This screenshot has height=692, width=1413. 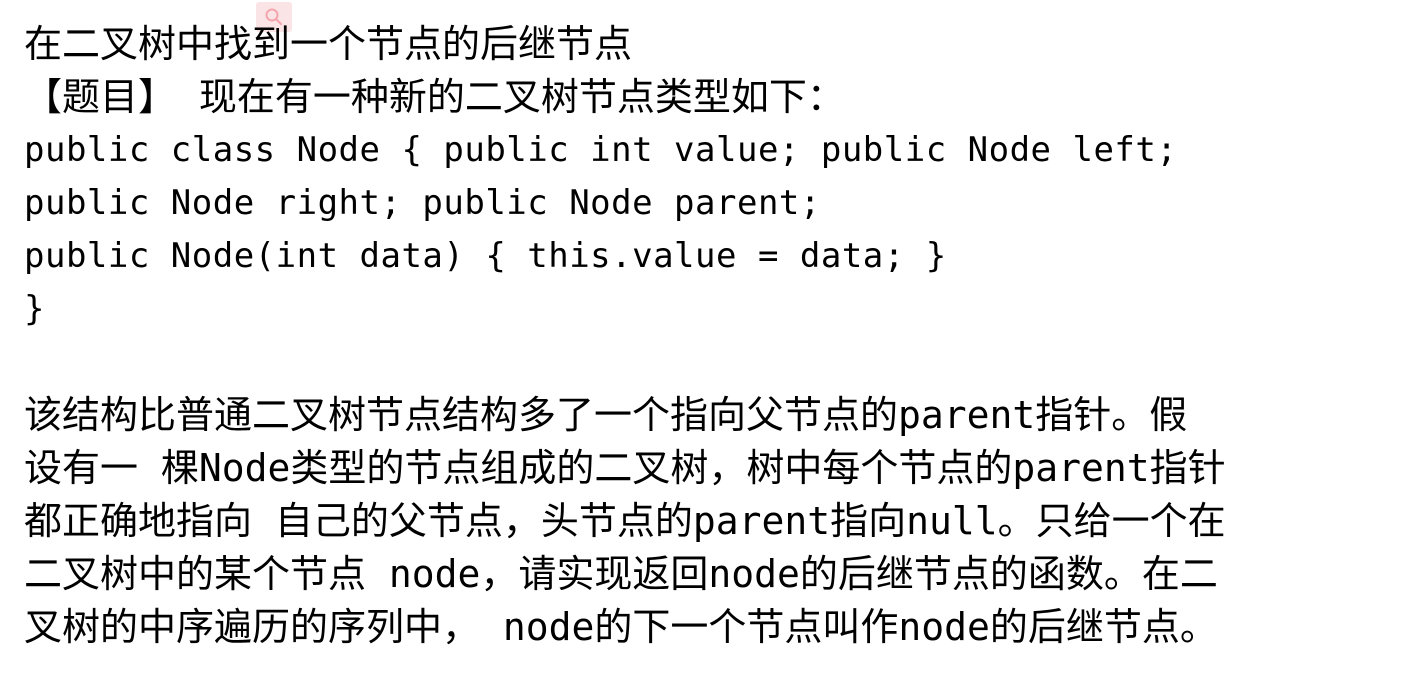 I want to click on paragraph-line: 设有一 棵Node类型的节点组成的二叉树，树中每个节点的parent指针, so click(x=625, y=468).